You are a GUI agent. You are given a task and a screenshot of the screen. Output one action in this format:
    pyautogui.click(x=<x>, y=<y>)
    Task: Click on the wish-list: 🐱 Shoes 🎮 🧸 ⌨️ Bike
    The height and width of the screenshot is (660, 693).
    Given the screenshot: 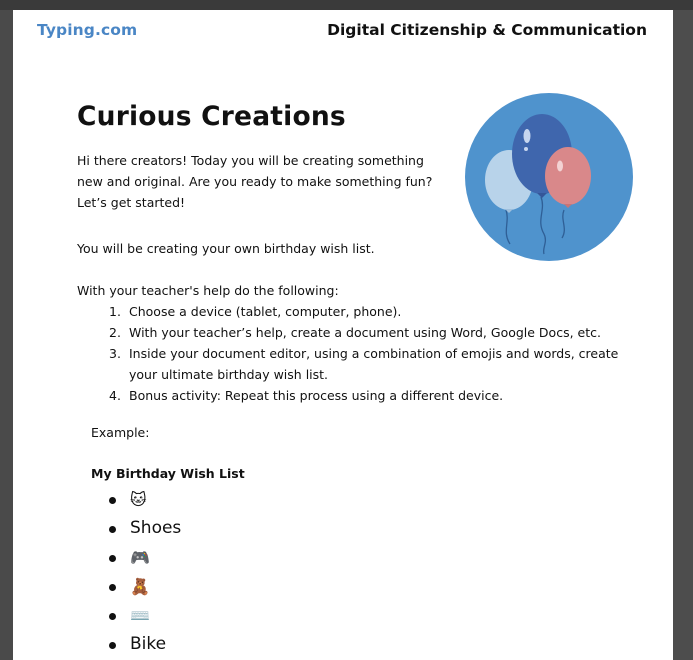 What is the action you would take?
    pyautogui.click(x=145, y=572)
    